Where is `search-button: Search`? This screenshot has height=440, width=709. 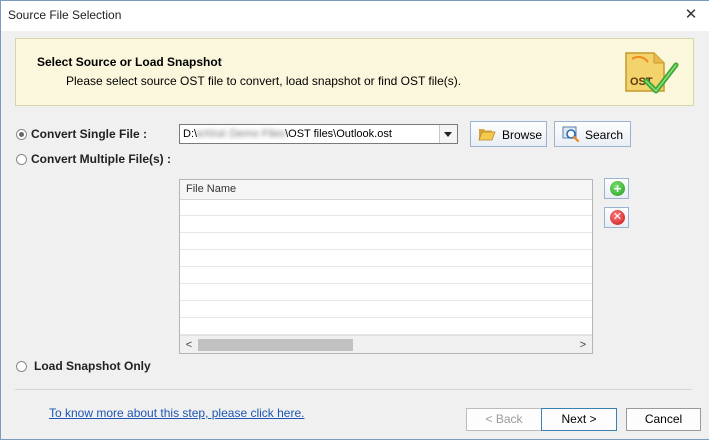
search-button: Search is located at coordinates (592, 134).